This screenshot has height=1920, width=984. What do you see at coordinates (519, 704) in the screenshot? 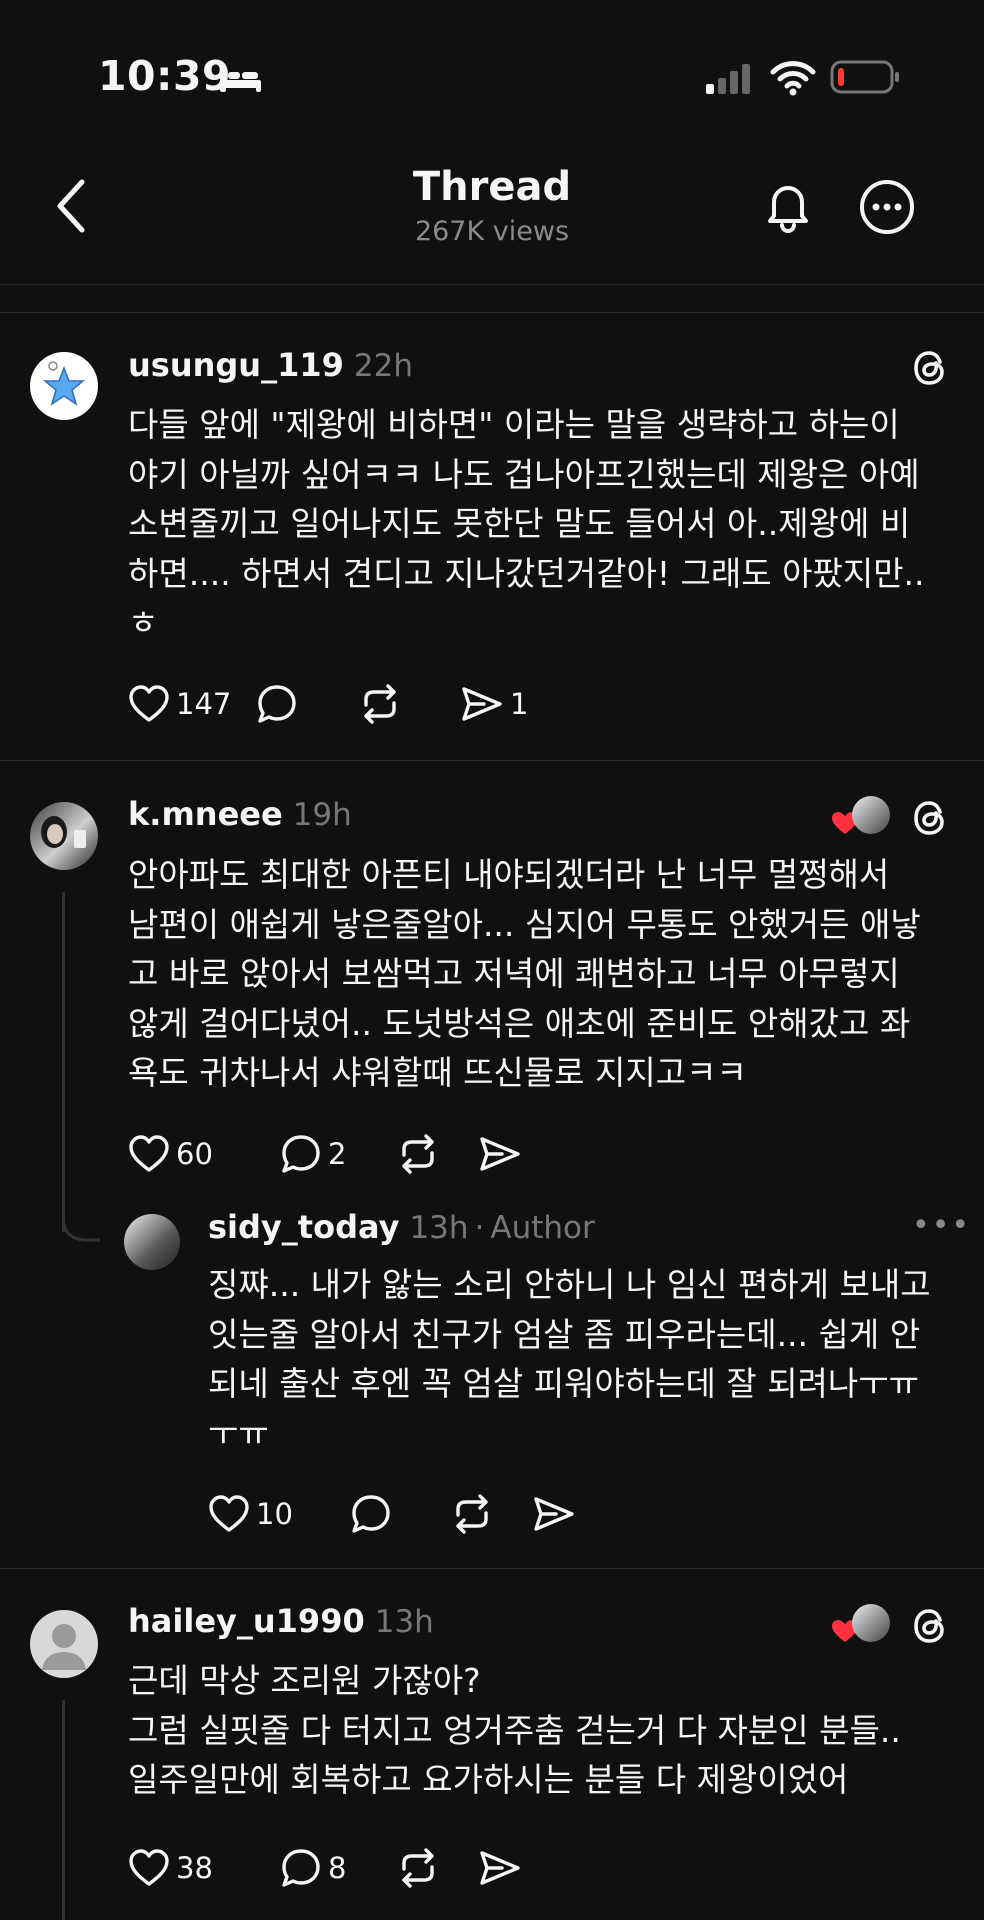
I see `share-count: 1` at bounding box center [519, 704].